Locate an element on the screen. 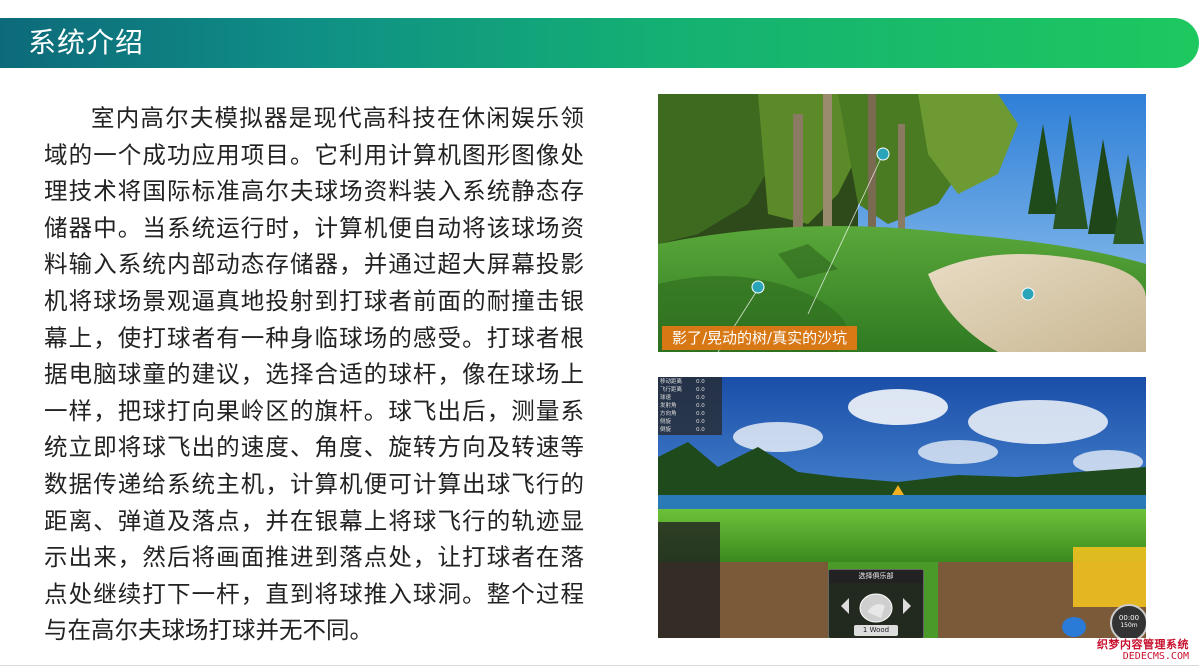 The image size is (1199, 671). hud-row: 方向角 0.0 is located at coordinates (690, 414).